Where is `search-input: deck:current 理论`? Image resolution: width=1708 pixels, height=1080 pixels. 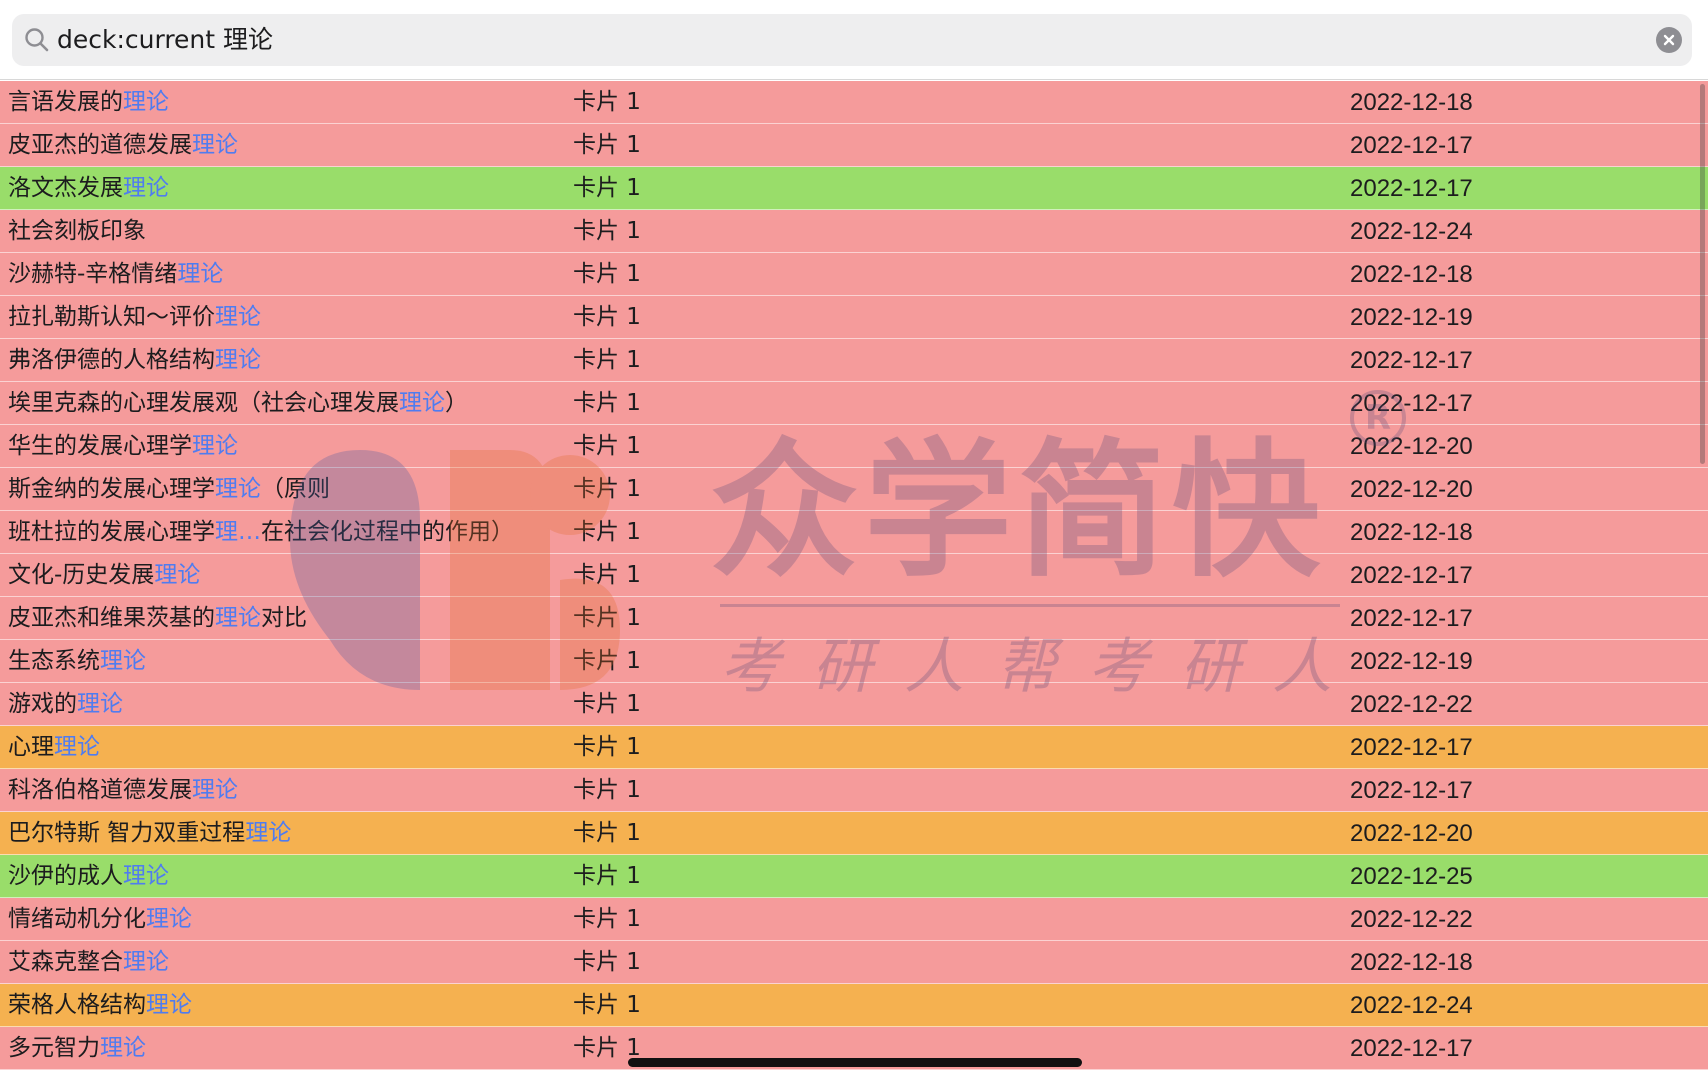
search-input: deck:current 理论 is located at coordinates (165, 40).